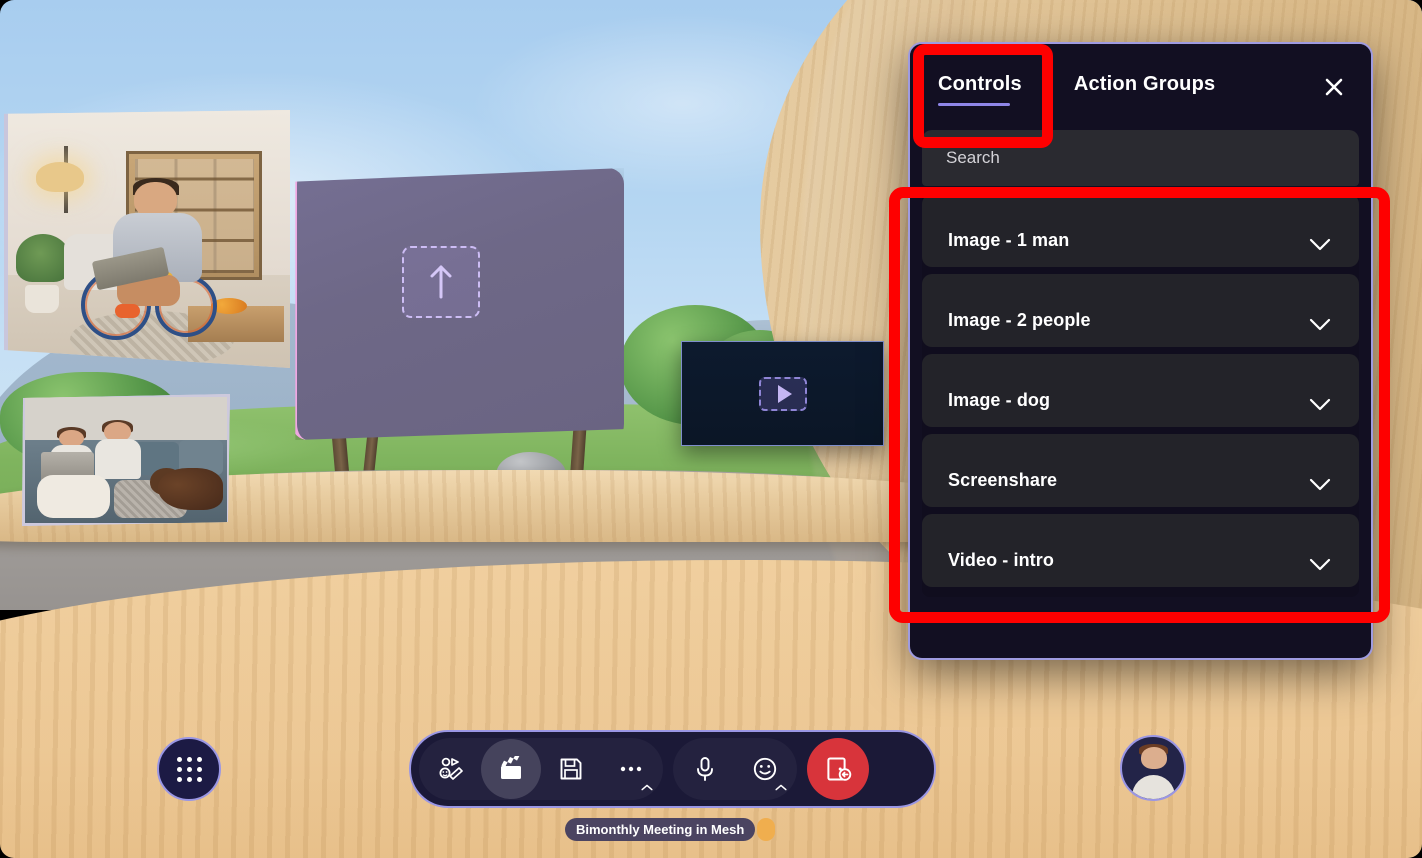 This screenshot has width=1422, height=858. I want to click on list-item-label: Video - intro, so click(1001, 560).